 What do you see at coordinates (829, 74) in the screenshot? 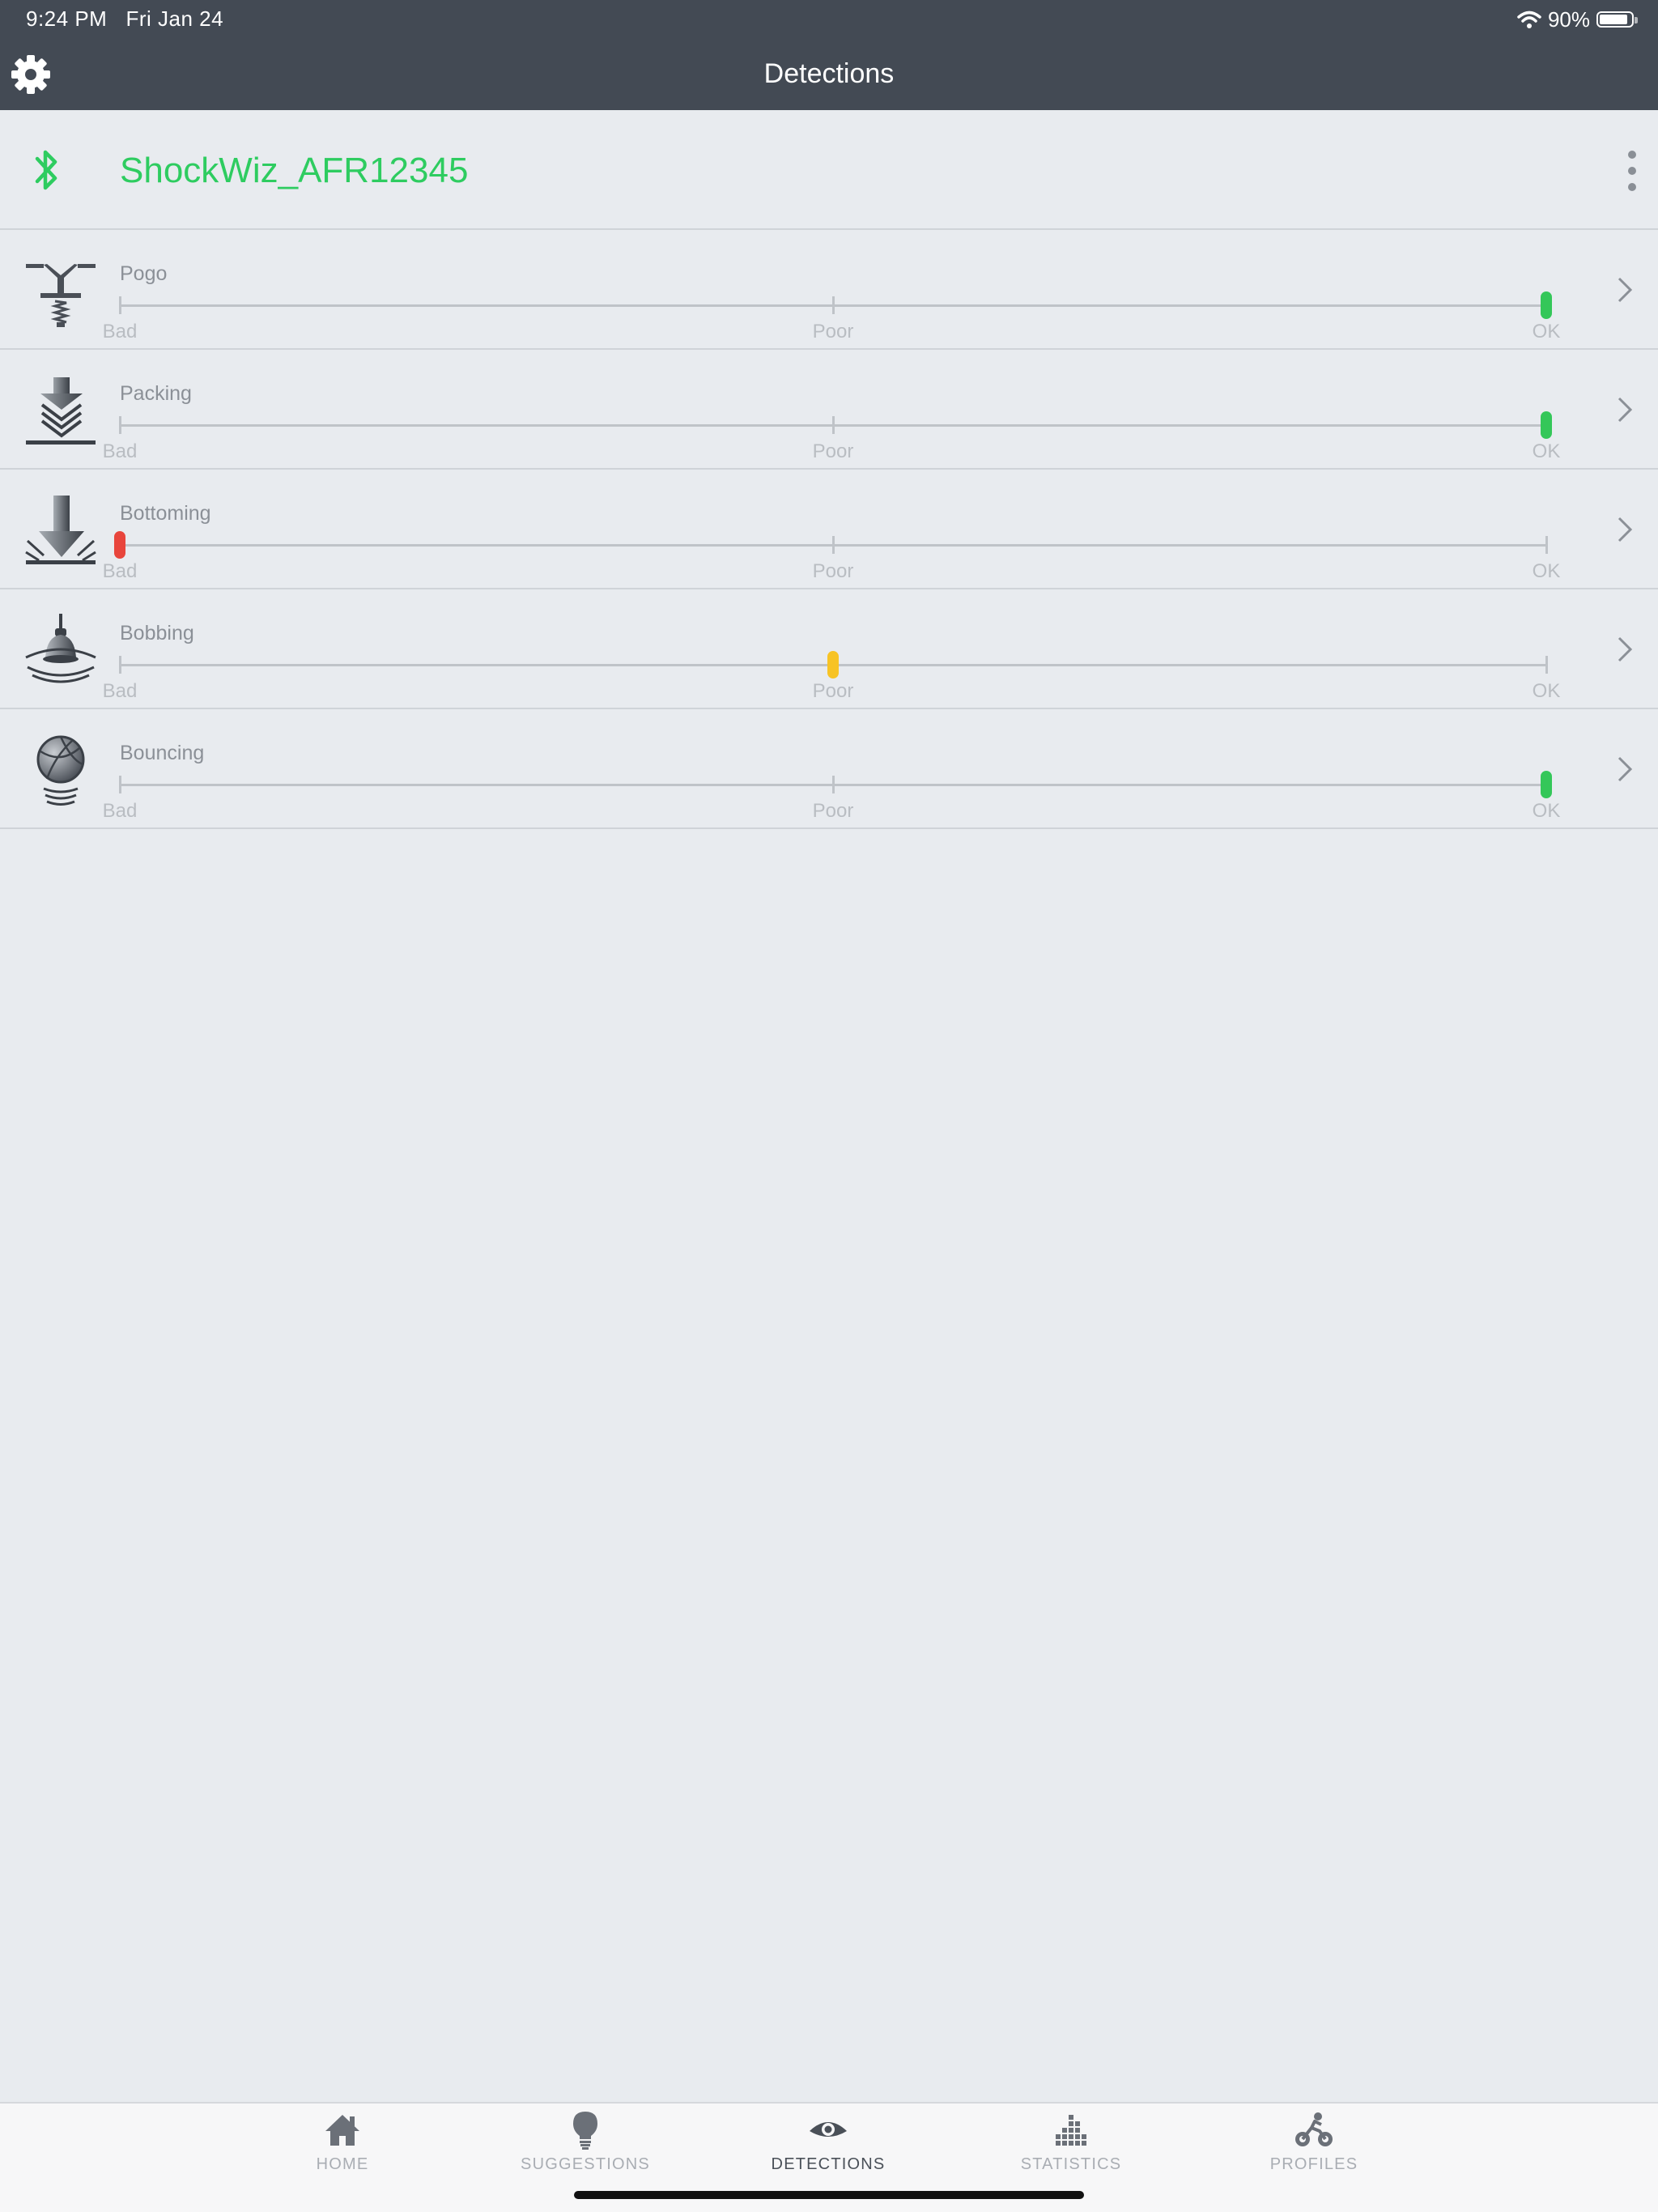
I see `page-title: Detections` at bounding box center [829, 74].